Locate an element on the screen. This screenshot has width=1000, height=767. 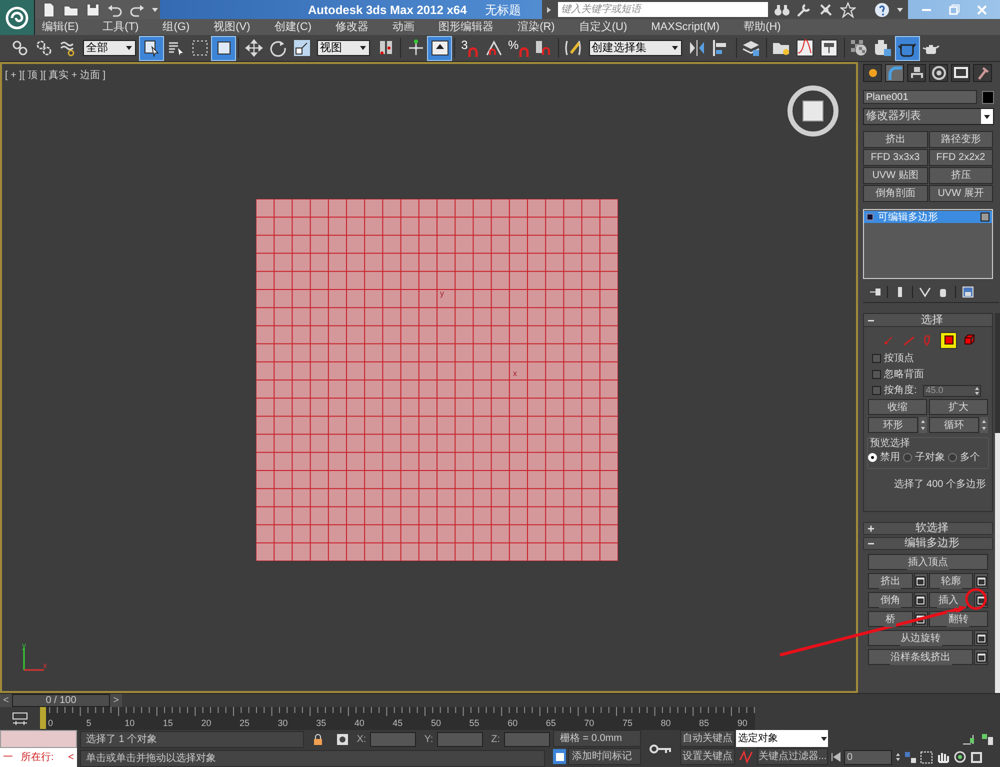
toolbar-dropdown: 全部 is located at coordinates (109, 48).